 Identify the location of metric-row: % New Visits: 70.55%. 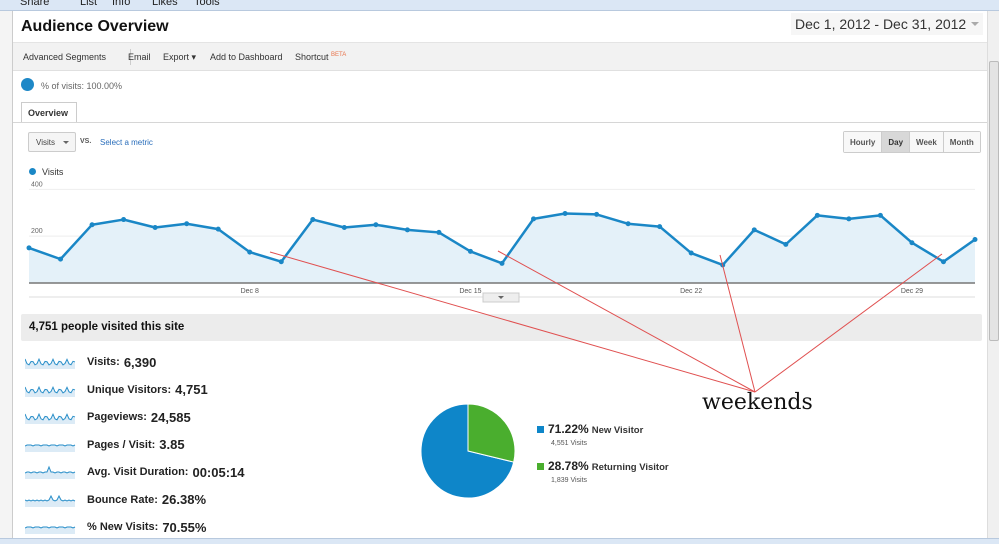
(115, 527).